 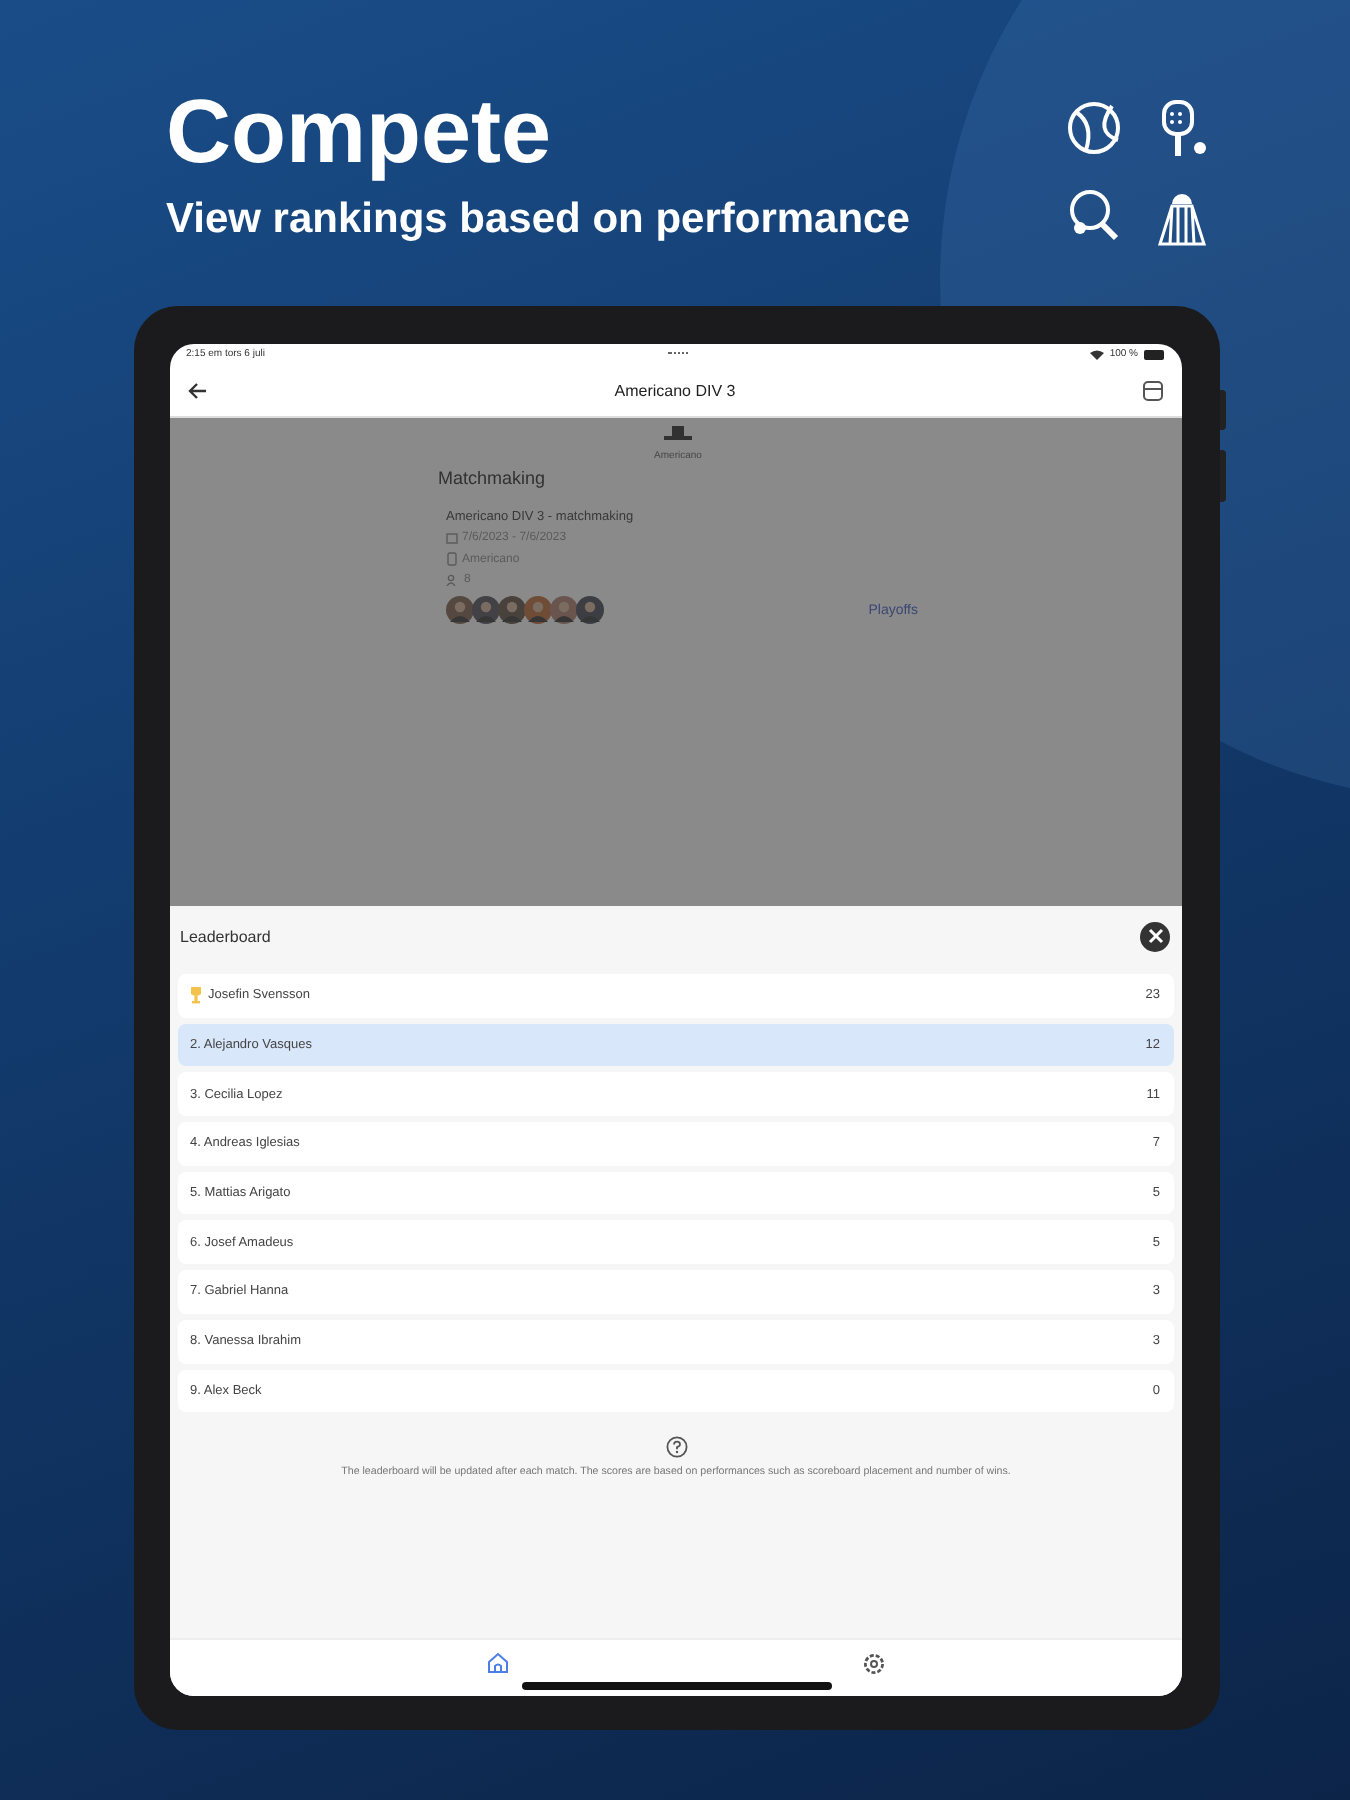 What do you see at coordinates (498, 1663) in the screenshot?
I see `home-icon` at bounding box center [498, 1663].